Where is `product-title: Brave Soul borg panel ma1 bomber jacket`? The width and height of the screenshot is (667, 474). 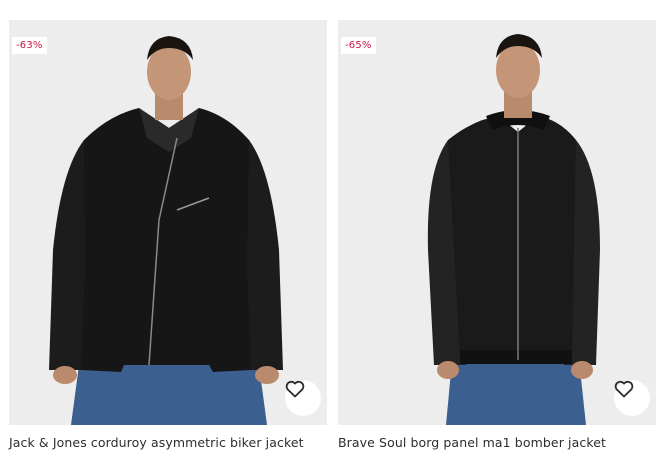
product-title: Brave Soul borg panel ma1 bomber jacket is located at coordinates (472, 442).